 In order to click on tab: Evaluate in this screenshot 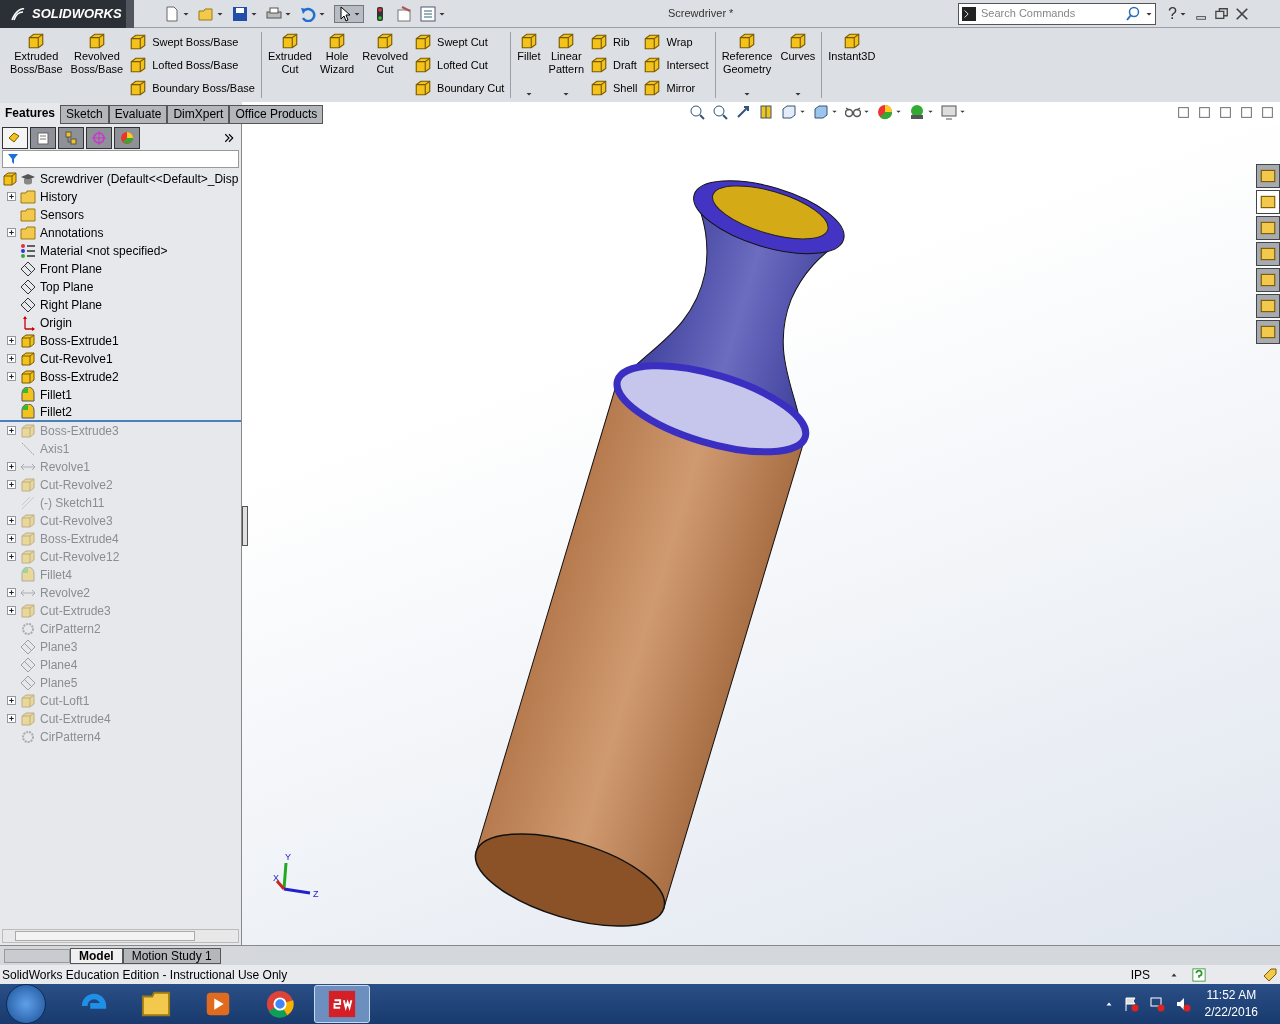, I will do `click(138, 114)`.